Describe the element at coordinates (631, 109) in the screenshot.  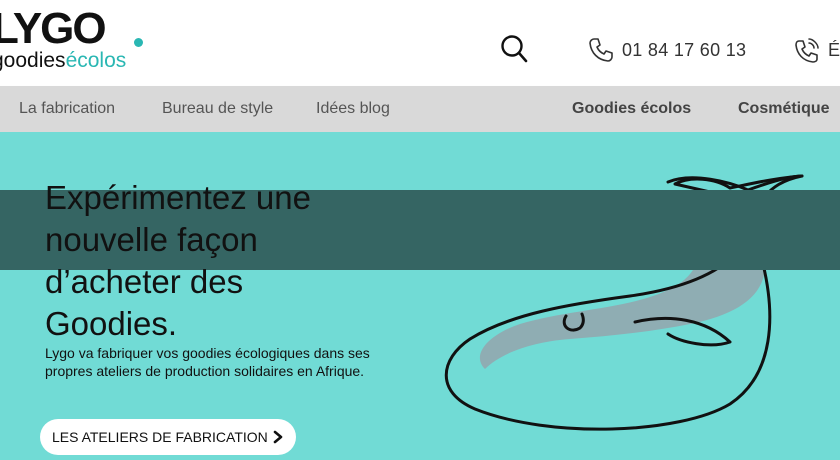
I see `nav-item-goodies-ecolos: Goodies écolos` at that location.